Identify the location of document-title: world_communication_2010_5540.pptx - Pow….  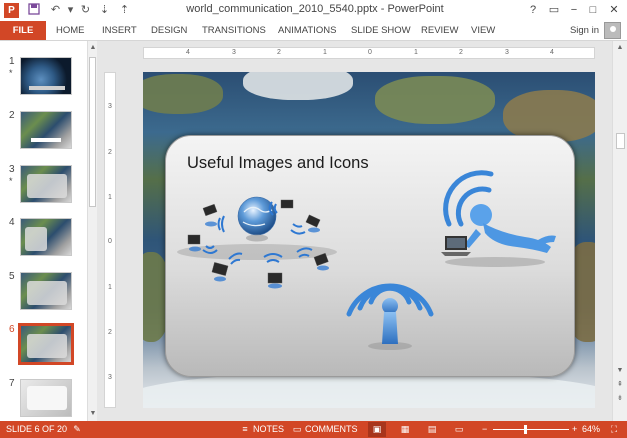
(315, 9).